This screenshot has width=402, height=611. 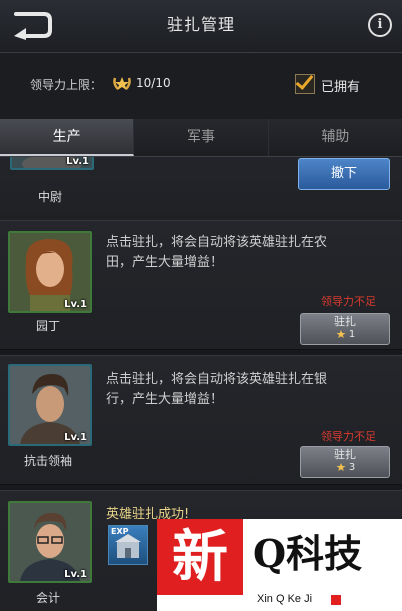 What do you see at coordinates (285, 599) in the screenshot?
I see `watermark-pinyin: Xin Q Ke Ji` at bounding box center [285, 599].